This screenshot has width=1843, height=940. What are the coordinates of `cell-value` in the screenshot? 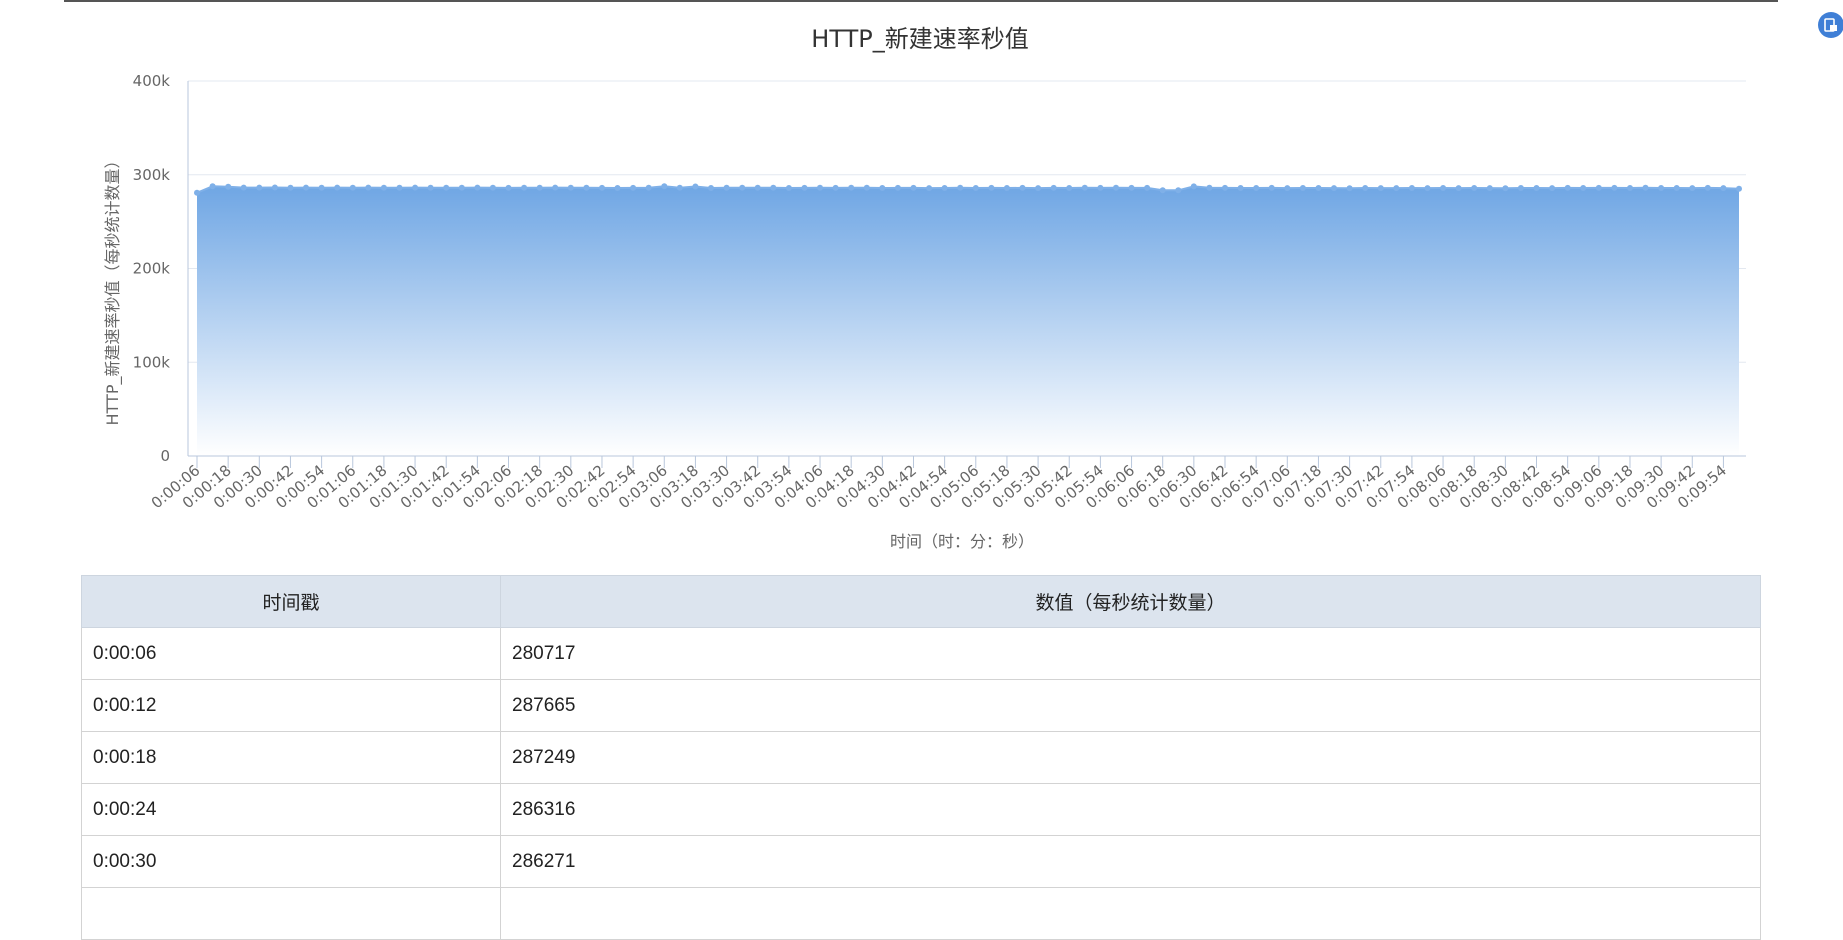 It's located at (1130, 913).